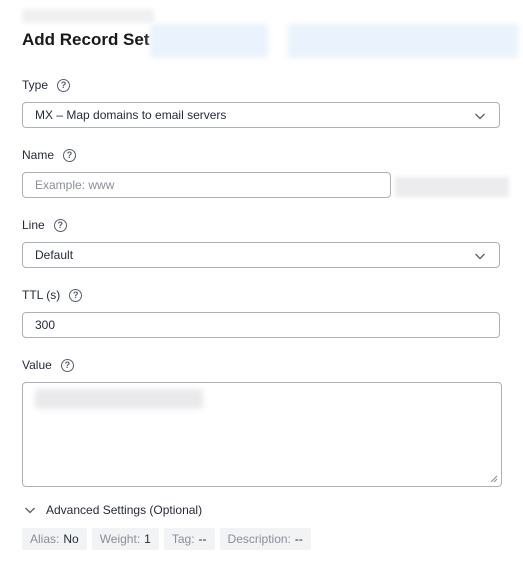 This screenshot has width=523, height=577. I want to click on tag-key: Tag:, so click(183, 539).